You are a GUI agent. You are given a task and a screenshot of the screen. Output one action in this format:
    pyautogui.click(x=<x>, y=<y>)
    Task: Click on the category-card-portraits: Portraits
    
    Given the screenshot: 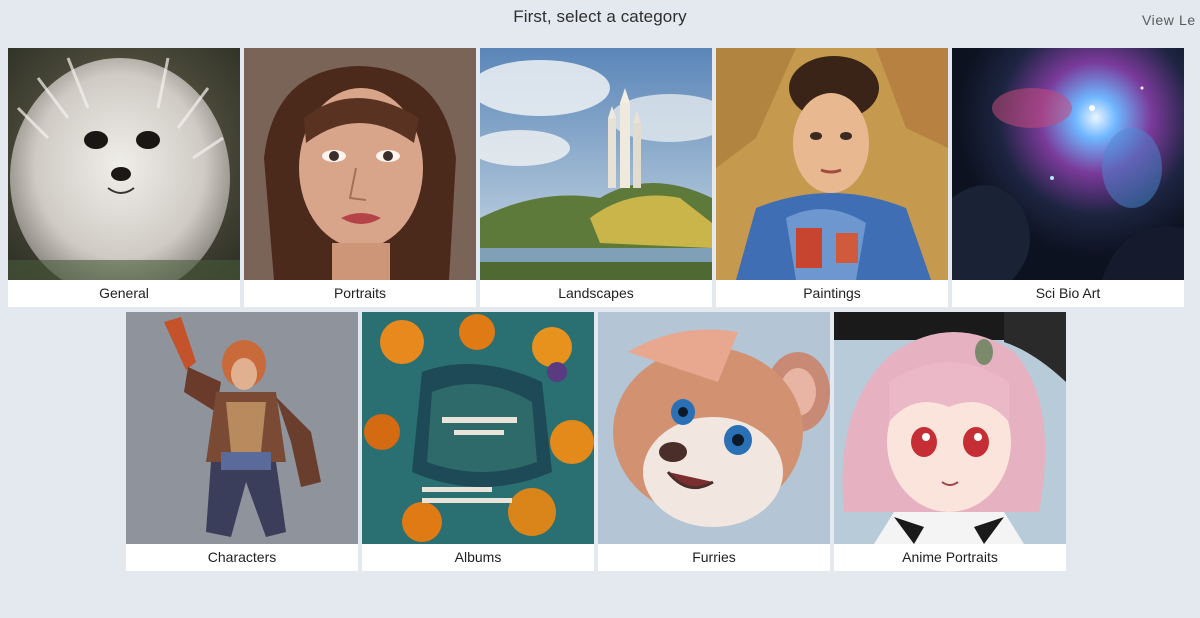 What is the action you would take?
    pyautogui.click(x=360, y=177)
    